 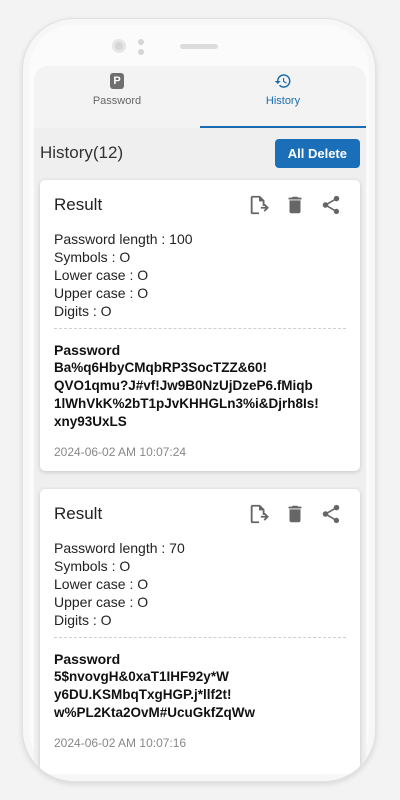 I want to click on password-line: xny93UxLS, so click(x=90, y=421).